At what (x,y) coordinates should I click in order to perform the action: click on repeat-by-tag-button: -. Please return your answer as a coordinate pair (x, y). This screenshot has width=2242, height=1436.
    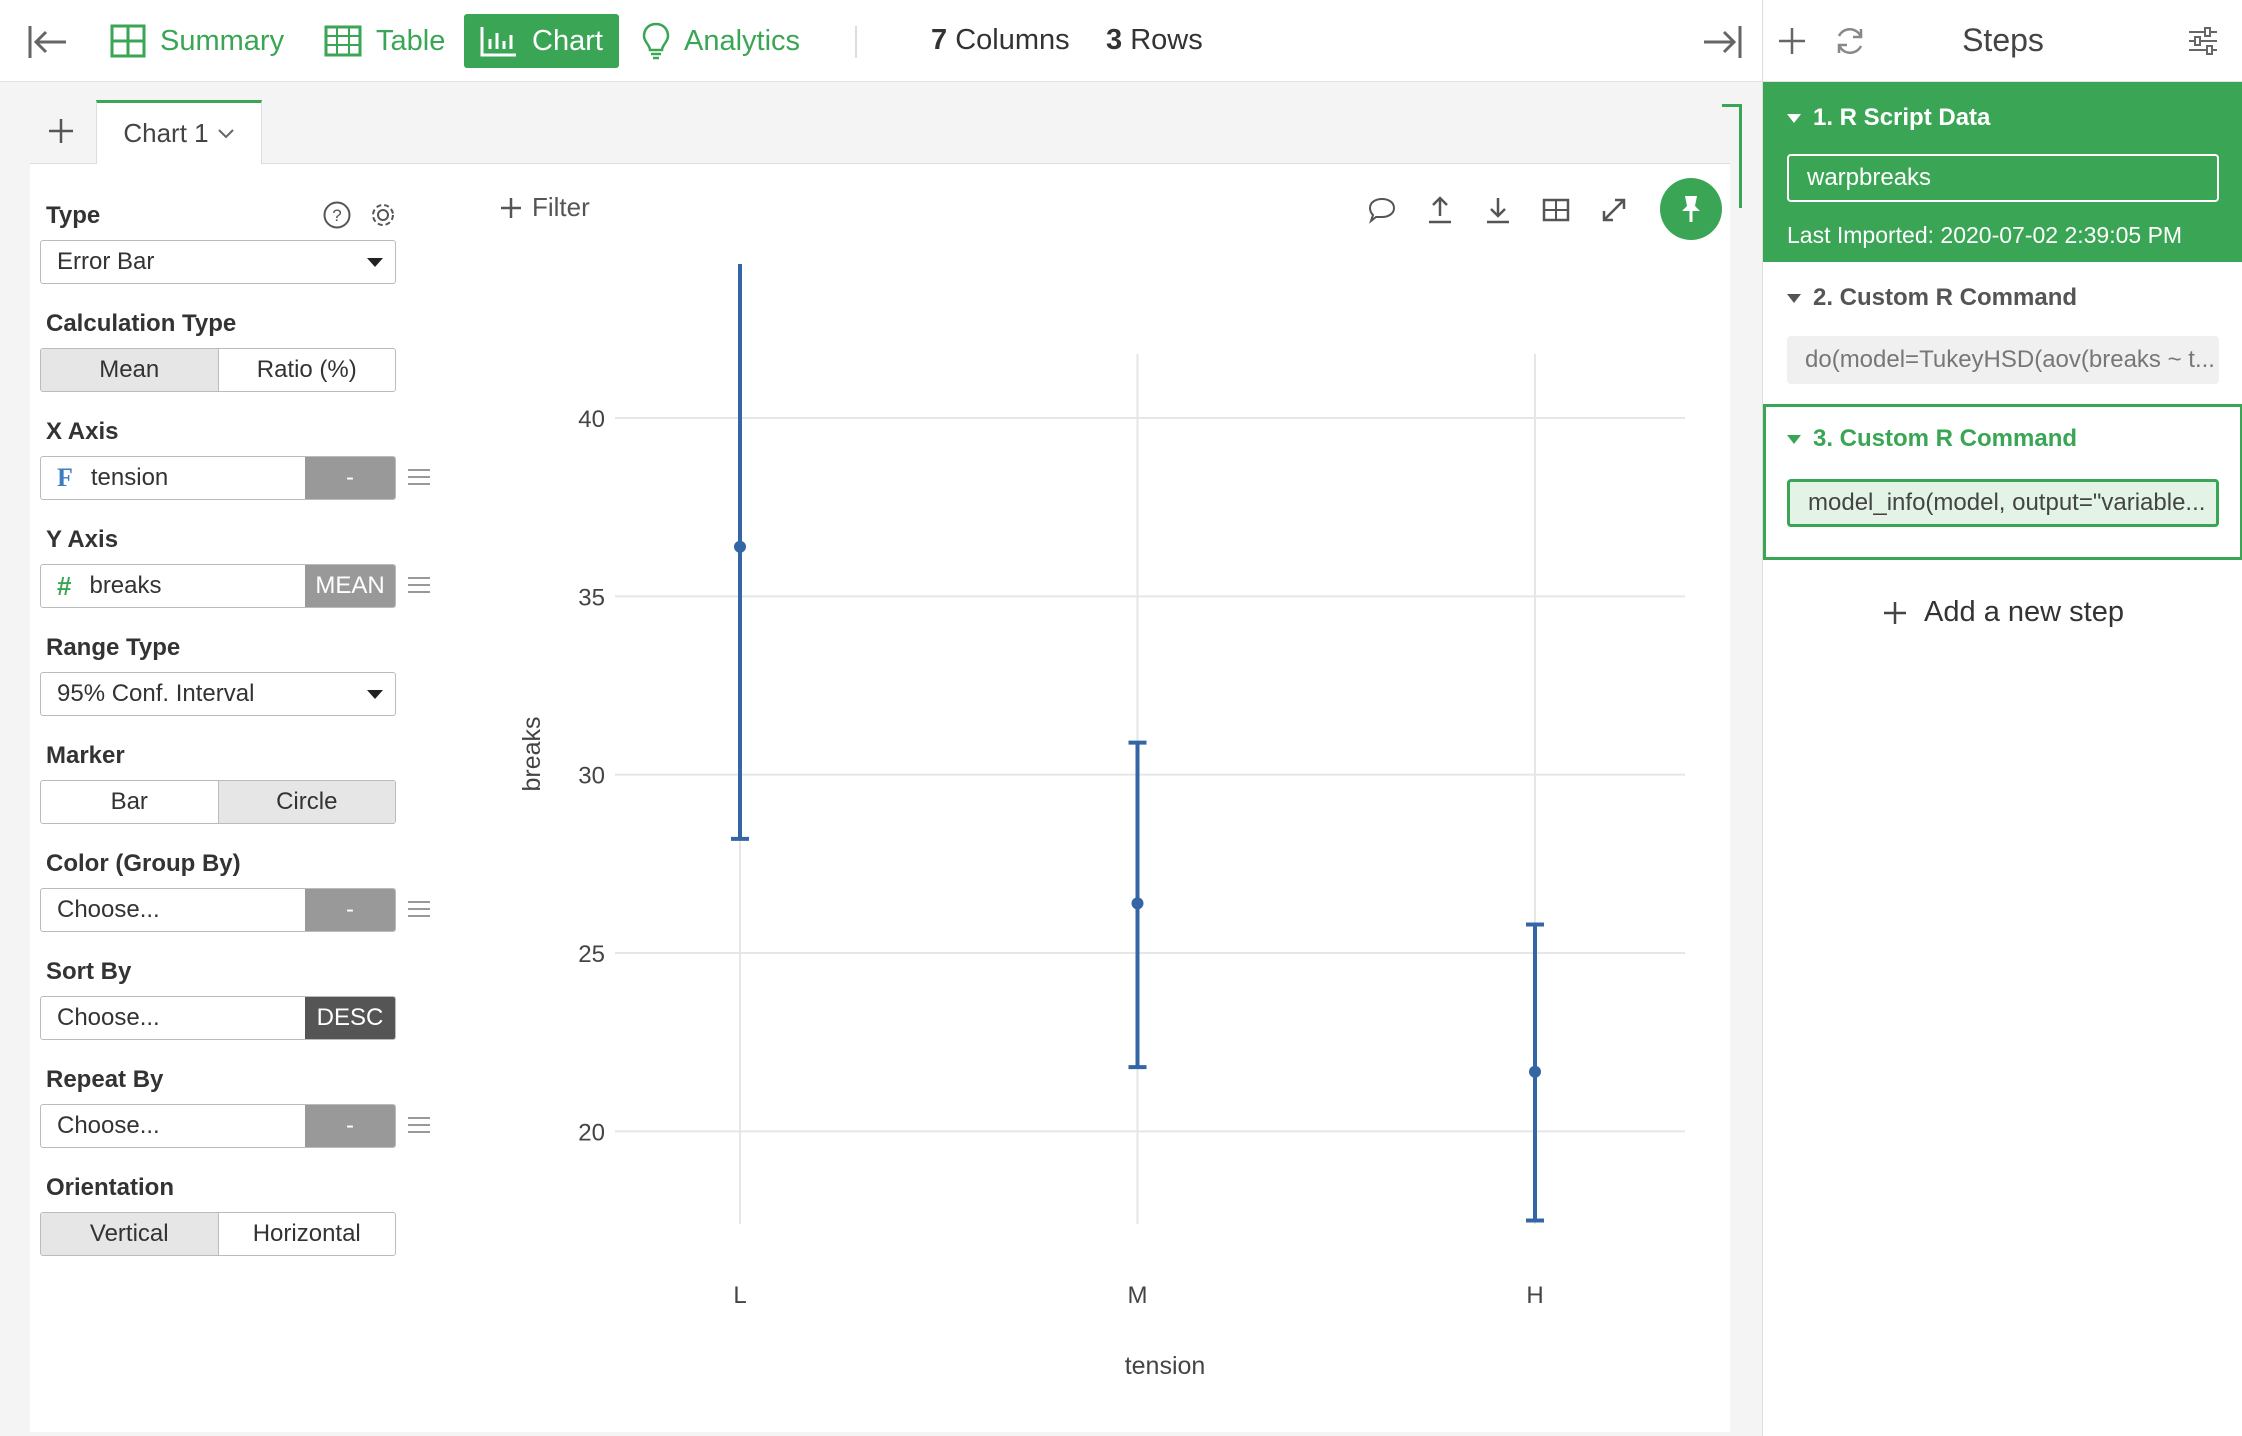
    Looking at the image, I should click on (350, 1126).